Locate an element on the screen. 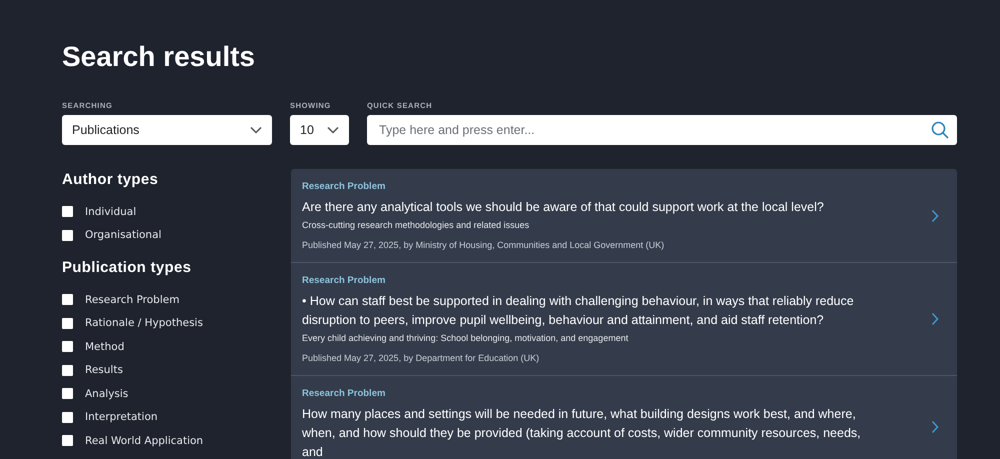 Image resolution: width=1000 pixels, height=459 pixels. dropdown: 10 is located at coordinates (319, 130).